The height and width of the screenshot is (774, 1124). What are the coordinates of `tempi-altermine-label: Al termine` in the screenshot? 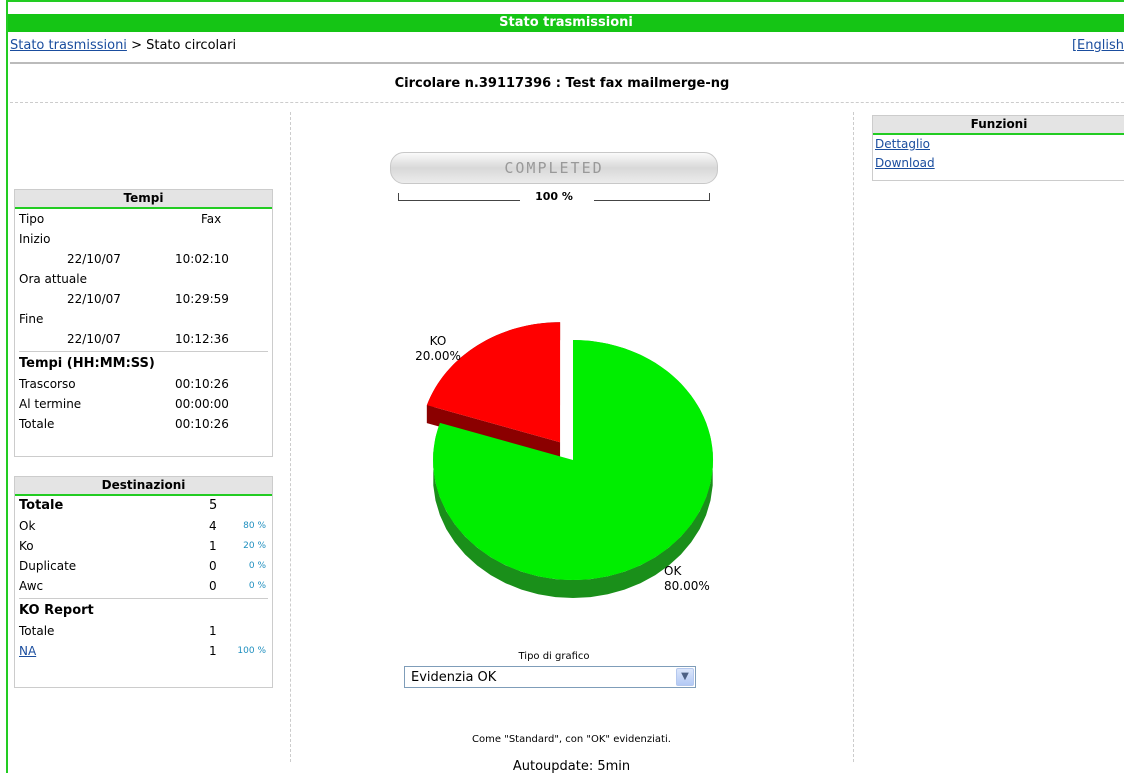 It's located at (50, 404).